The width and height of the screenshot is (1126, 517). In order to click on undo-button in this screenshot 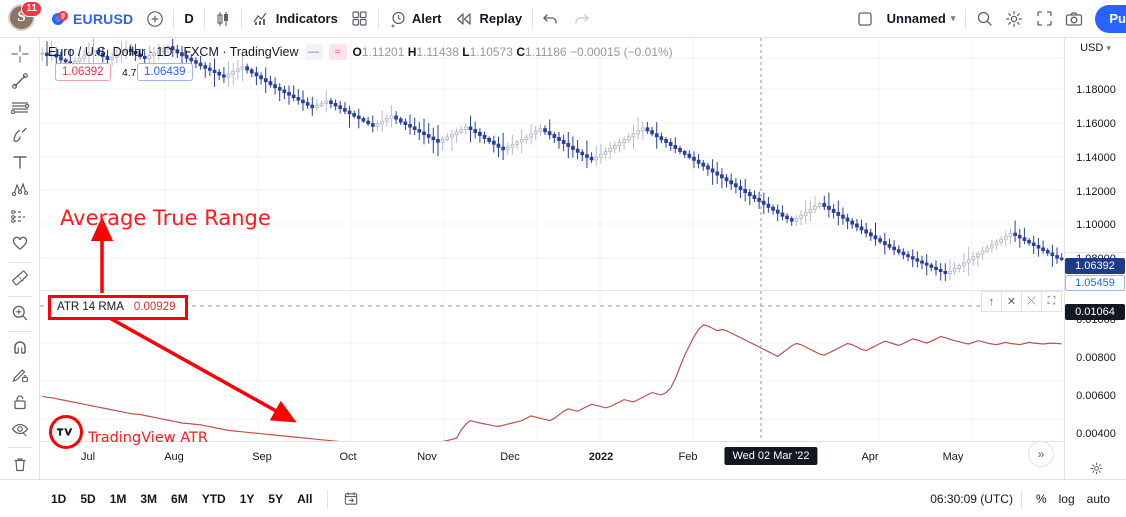, I will do `click(551, 19)`.